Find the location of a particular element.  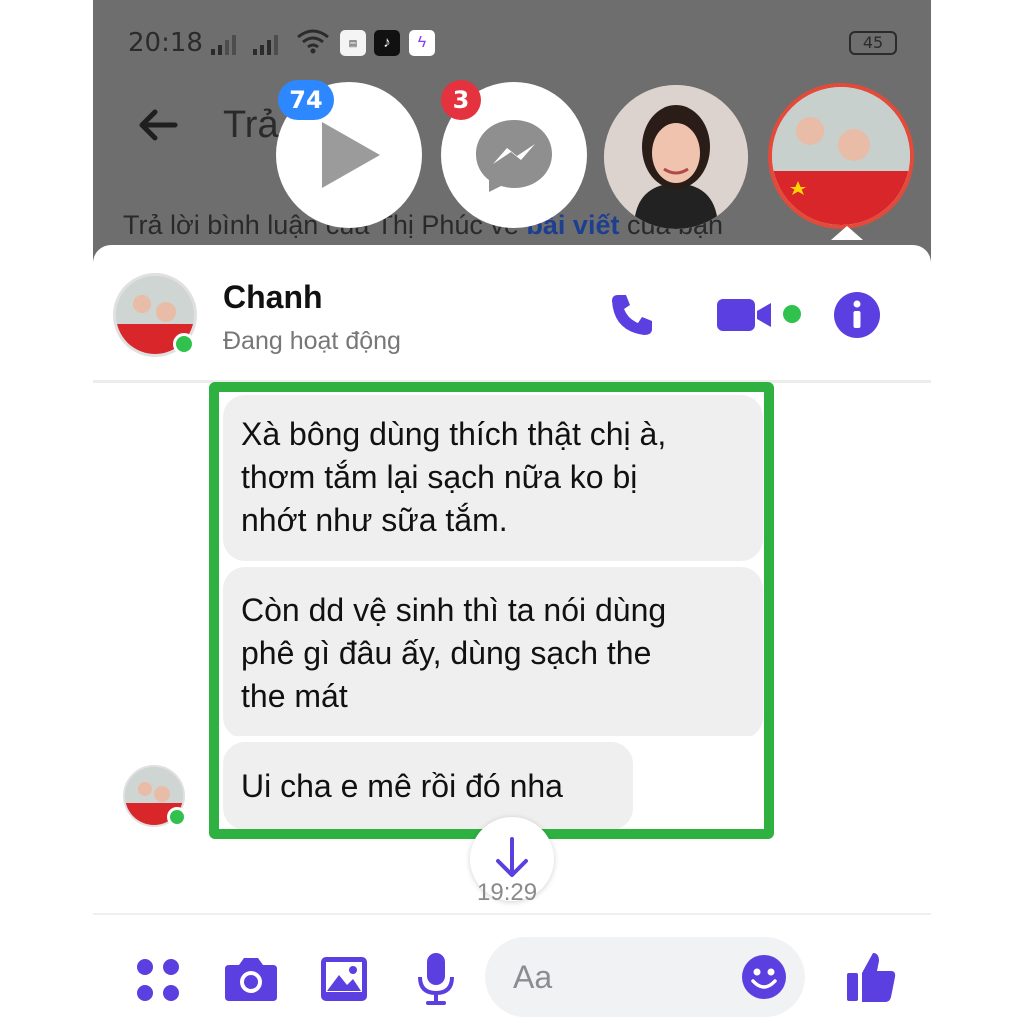

microphone-icon is located at coordinates (436, 979).